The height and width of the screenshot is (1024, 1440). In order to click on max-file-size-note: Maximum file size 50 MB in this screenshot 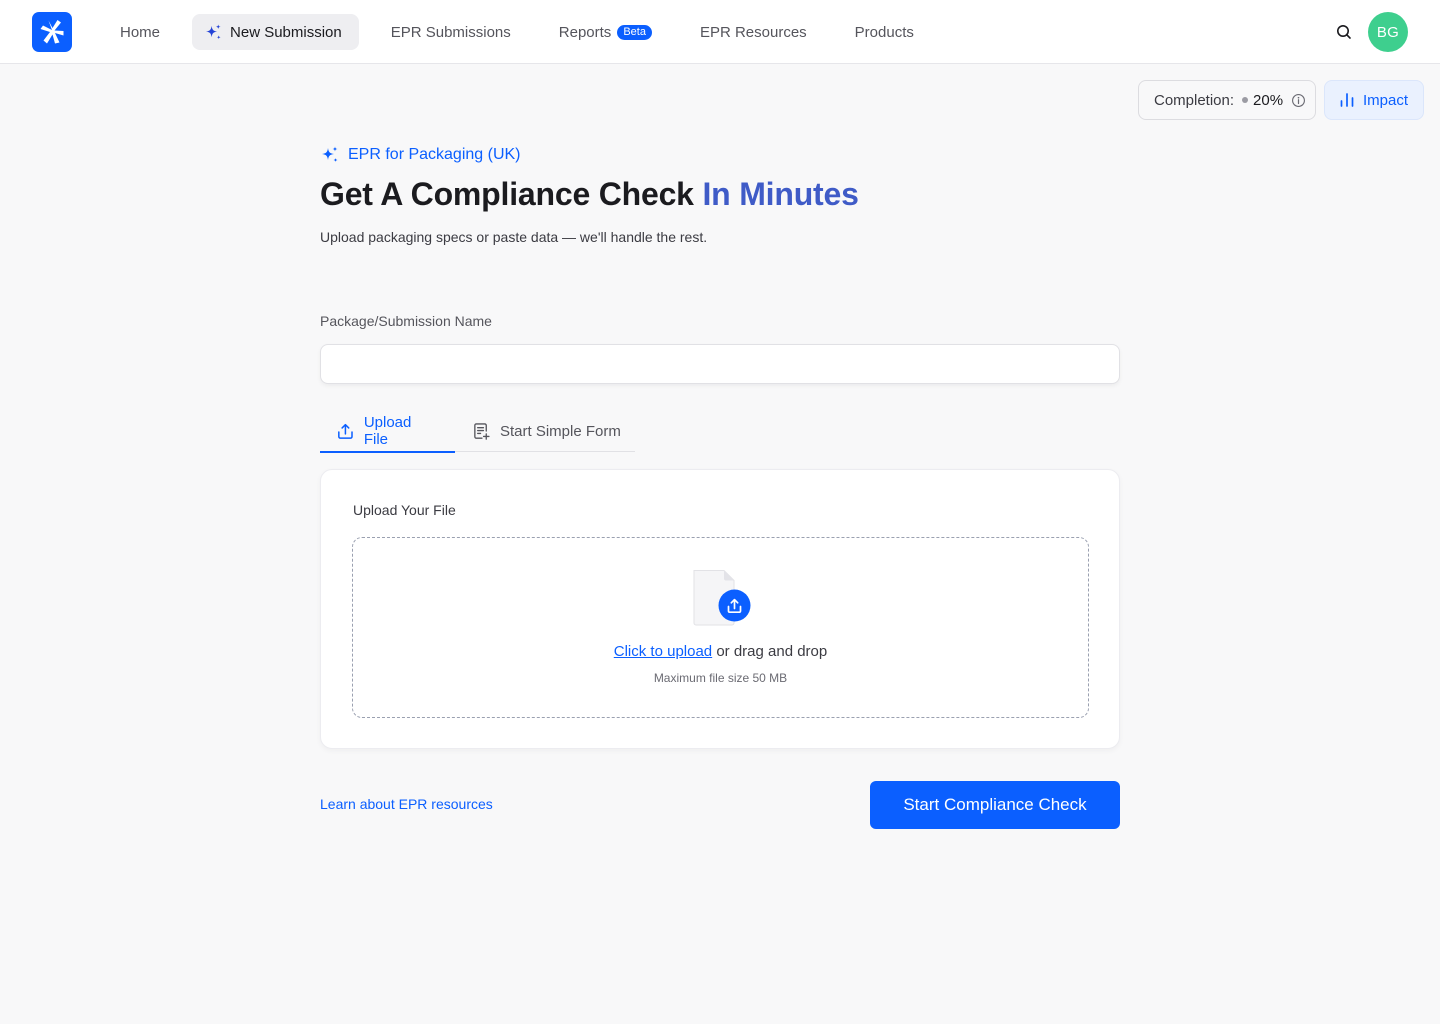, I will do `click(720, 678)`.